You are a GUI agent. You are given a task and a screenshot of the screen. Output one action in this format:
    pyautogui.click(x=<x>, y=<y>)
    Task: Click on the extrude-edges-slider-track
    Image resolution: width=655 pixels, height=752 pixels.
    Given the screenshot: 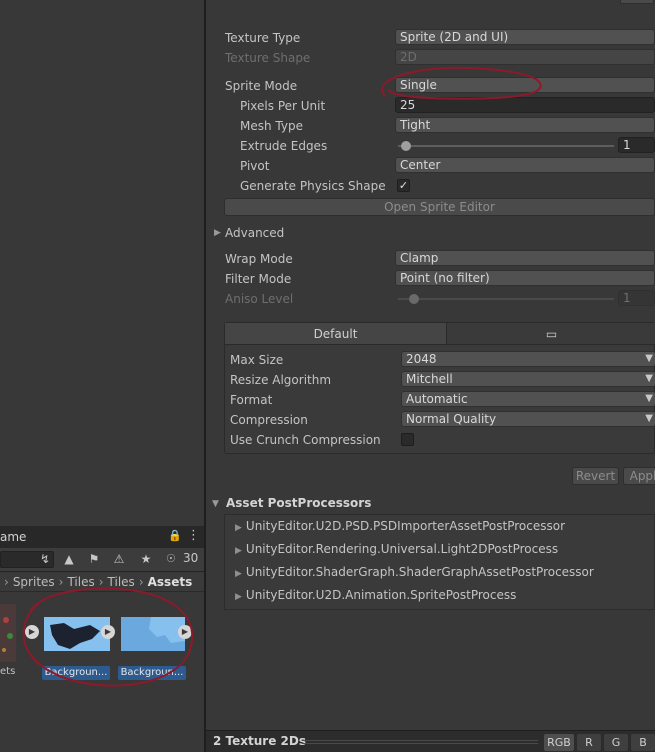 What is the action you would take?
    pyautogui.click(x=506, y=146)
    